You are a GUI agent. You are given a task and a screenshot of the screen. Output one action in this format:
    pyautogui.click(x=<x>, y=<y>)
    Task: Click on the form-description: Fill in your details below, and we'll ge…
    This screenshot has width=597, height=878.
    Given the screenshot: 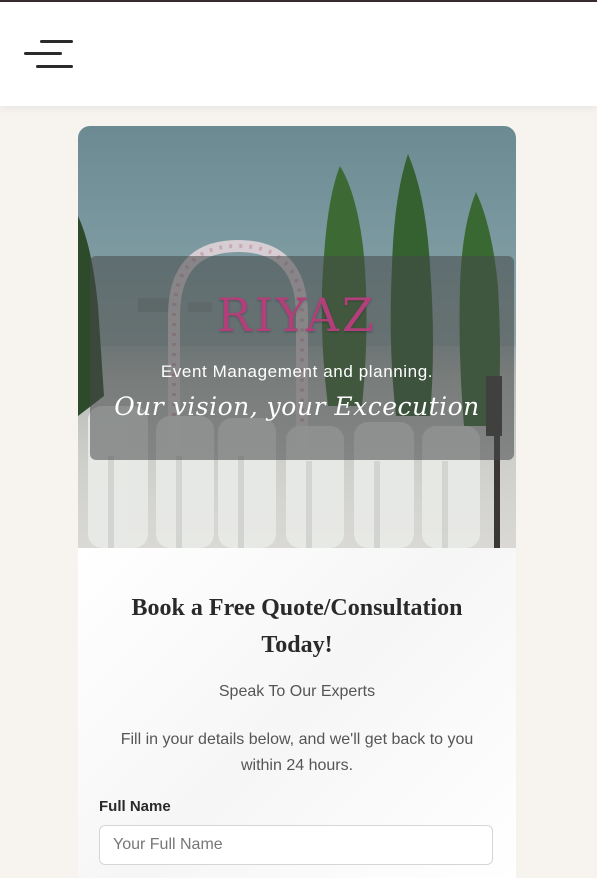 What is the action you would take?
    pyautogui.click(x=297, y=752)
    